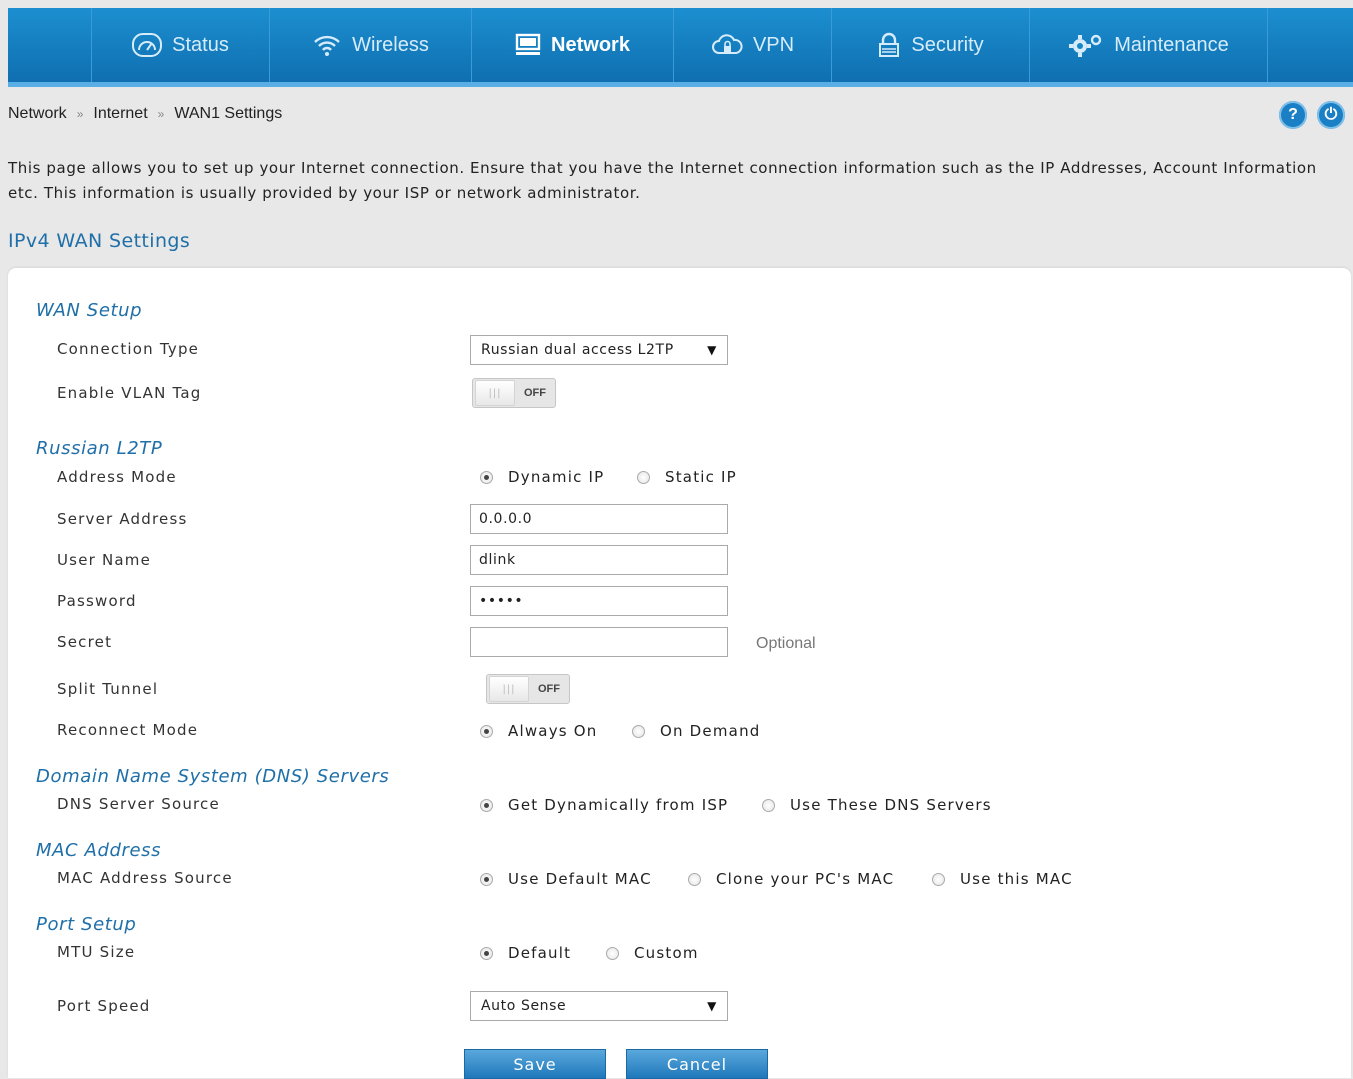 Image resolution: width=1353 pixels, height=1079 pixels. I want to click on server-address-label: Server Address, so click(122, 519).